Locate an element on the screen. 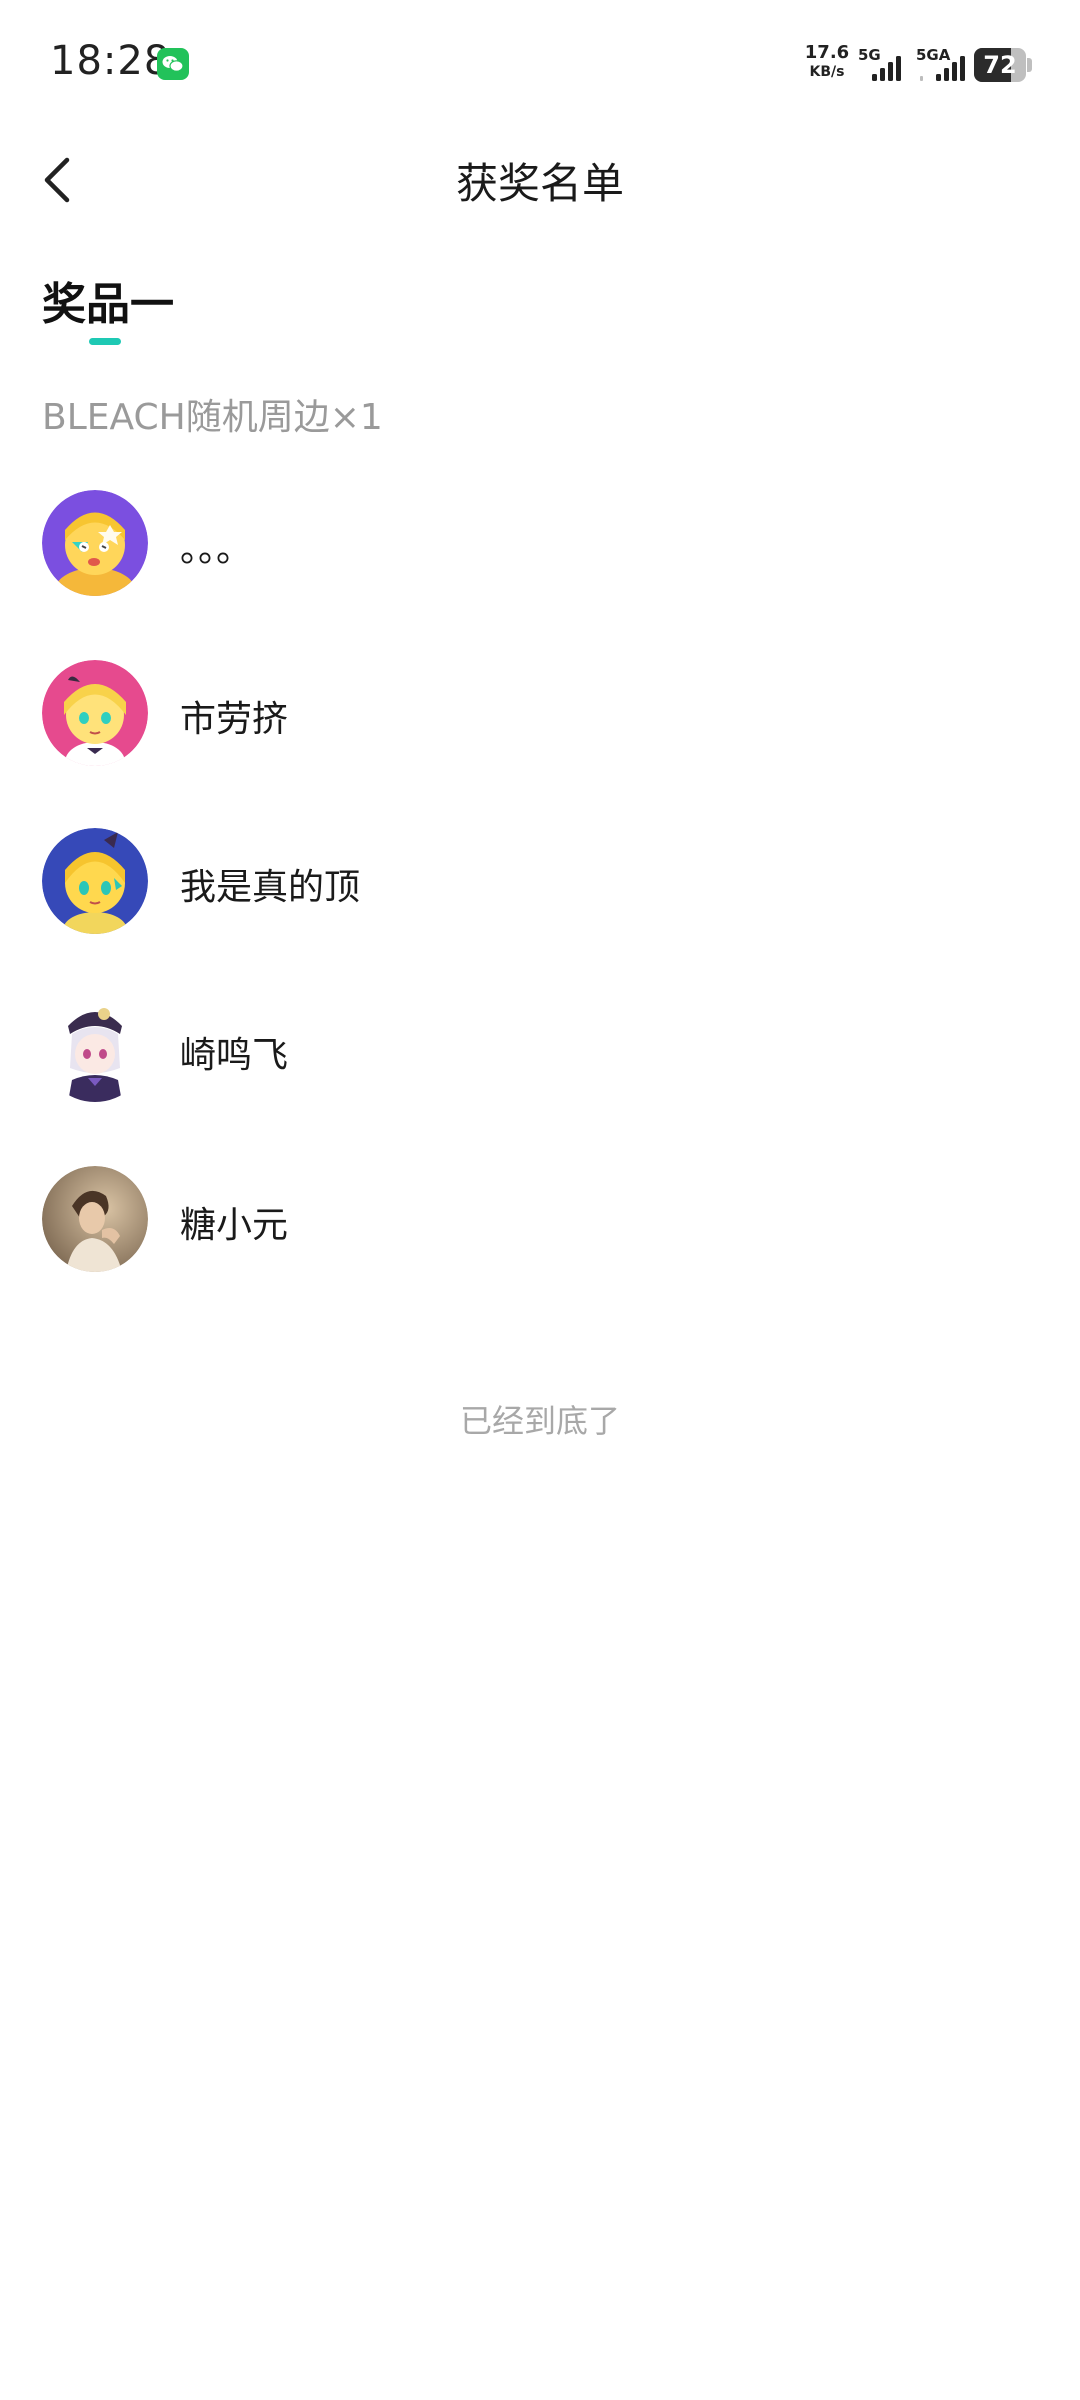  winner-row: 崎鸣飞 is located at coordinates (540, 1049).